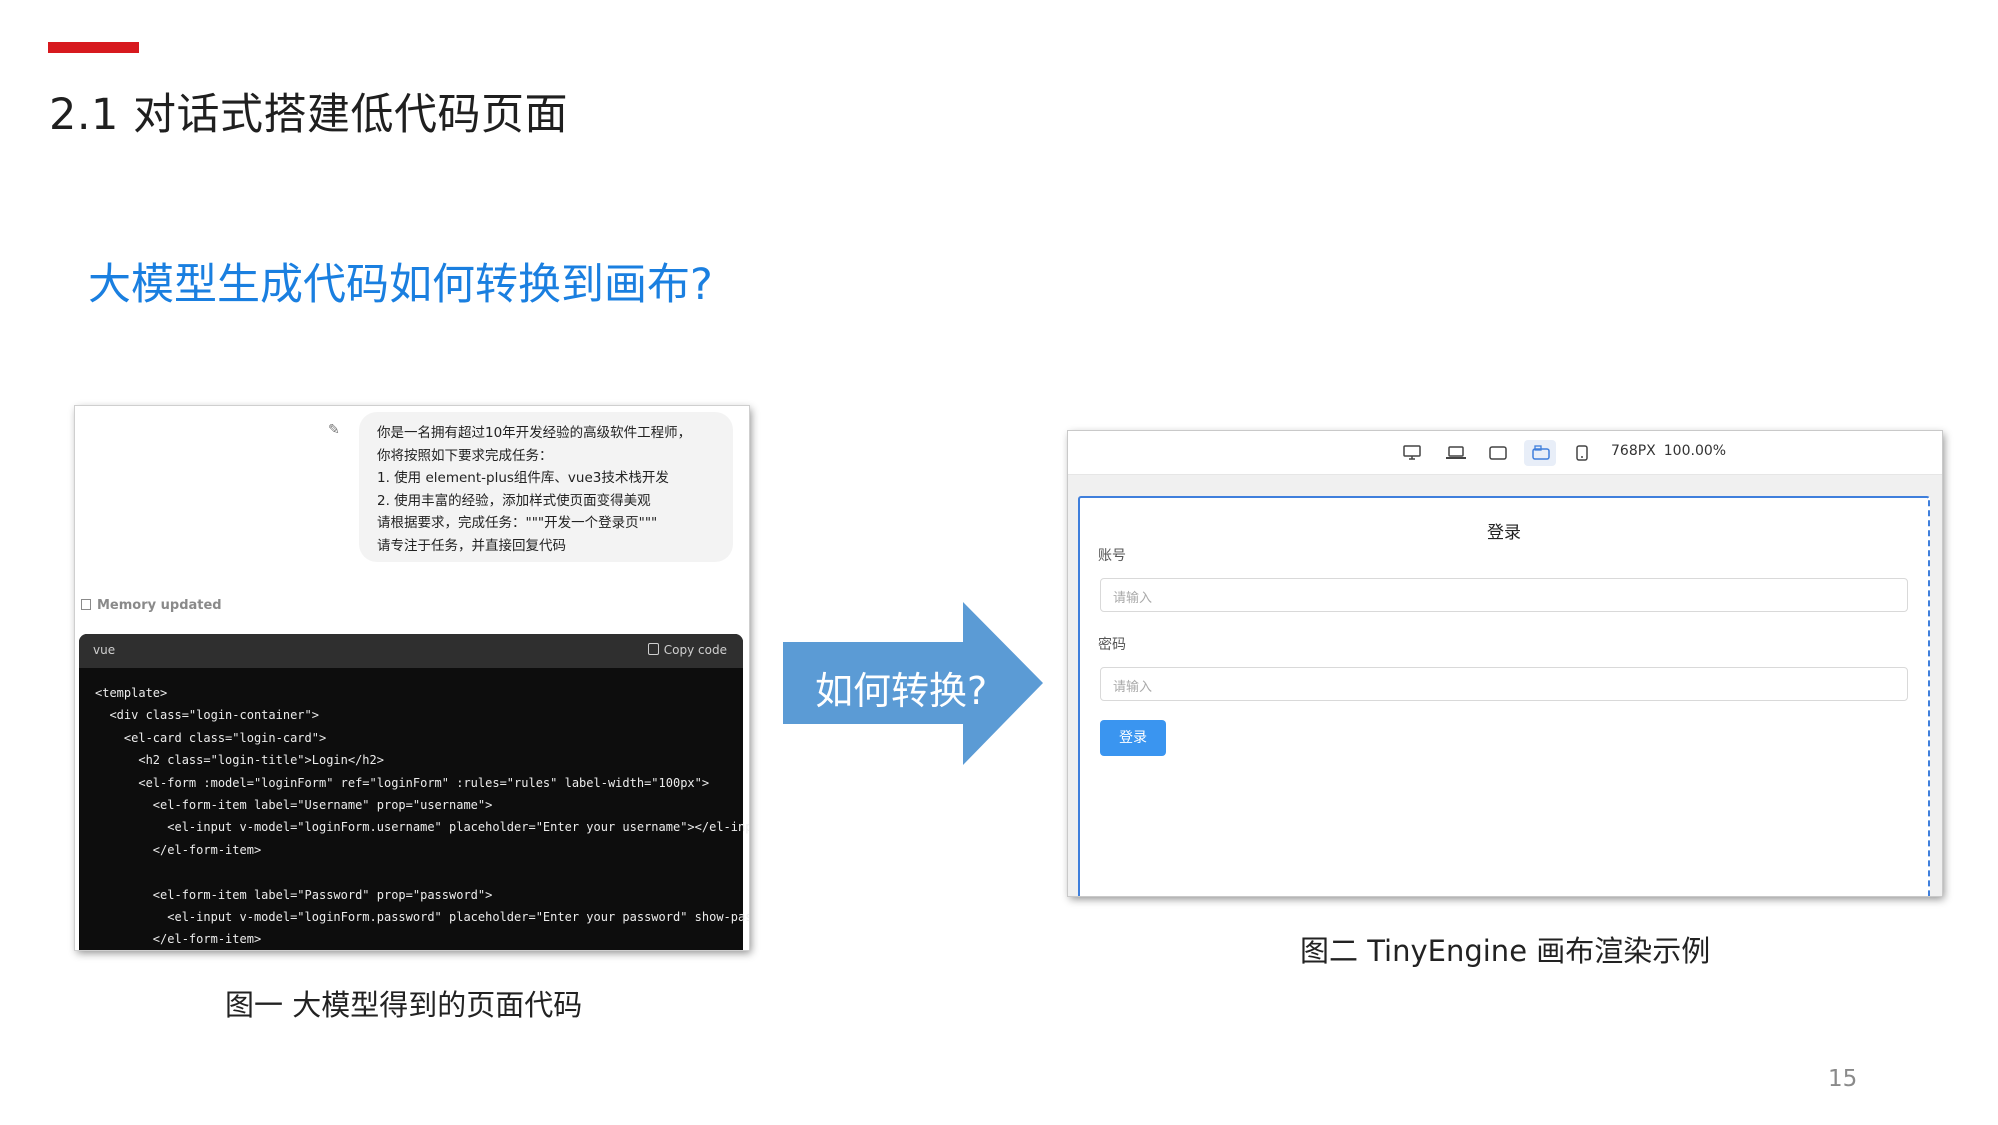 The image size is (1998, 1125). Describe the element at coordinates (653, 649) in the screenshot. I see `copy-icon` at that location.